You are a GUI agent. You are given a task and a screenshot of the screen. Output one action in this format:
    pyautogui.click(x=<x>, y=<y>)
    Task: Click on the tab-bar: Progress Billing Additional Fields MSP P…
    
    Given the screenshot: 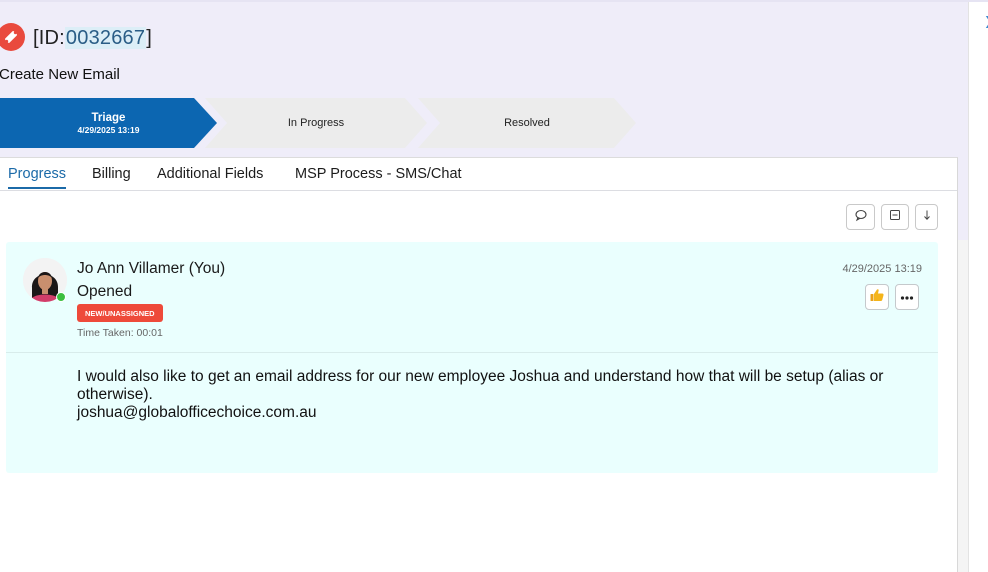 What is the action you would take?
    pyautogui.click(x=478, y=174)
    